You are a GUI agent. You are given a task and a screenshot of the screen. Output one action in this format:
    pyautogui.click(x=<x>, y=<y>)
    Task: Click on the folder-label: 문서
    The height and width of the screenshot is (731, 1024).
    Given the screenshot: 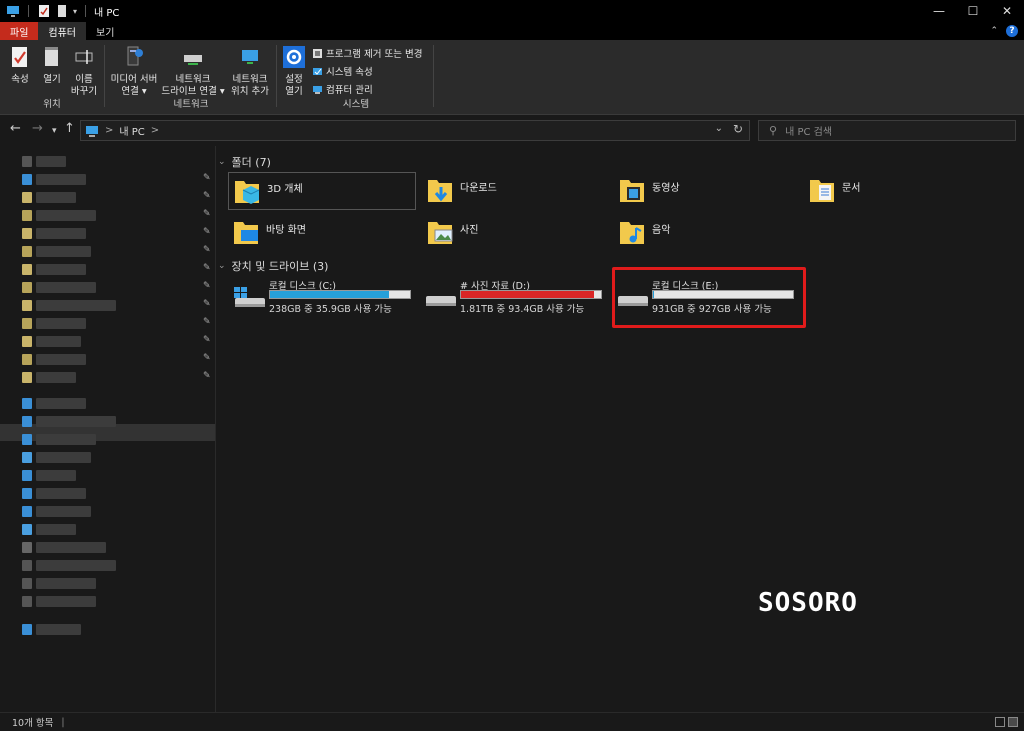 What is the action you would take?
    pyautogui.click(x=851, y=188)
    